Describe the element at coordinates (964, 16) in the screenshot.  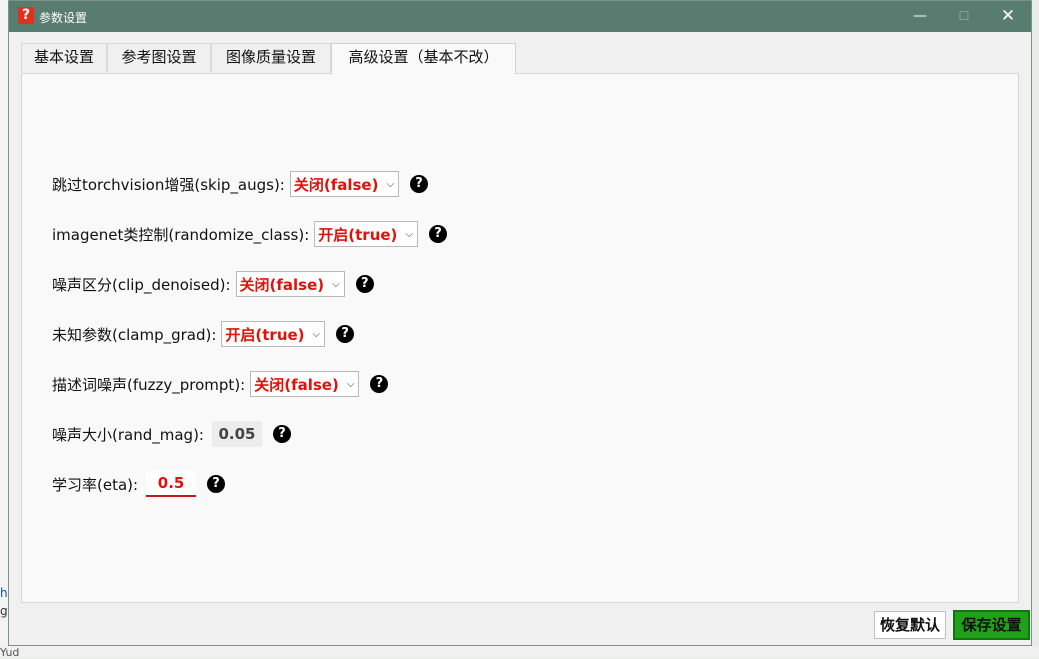
I see `maximize-button: ☐` at that location.